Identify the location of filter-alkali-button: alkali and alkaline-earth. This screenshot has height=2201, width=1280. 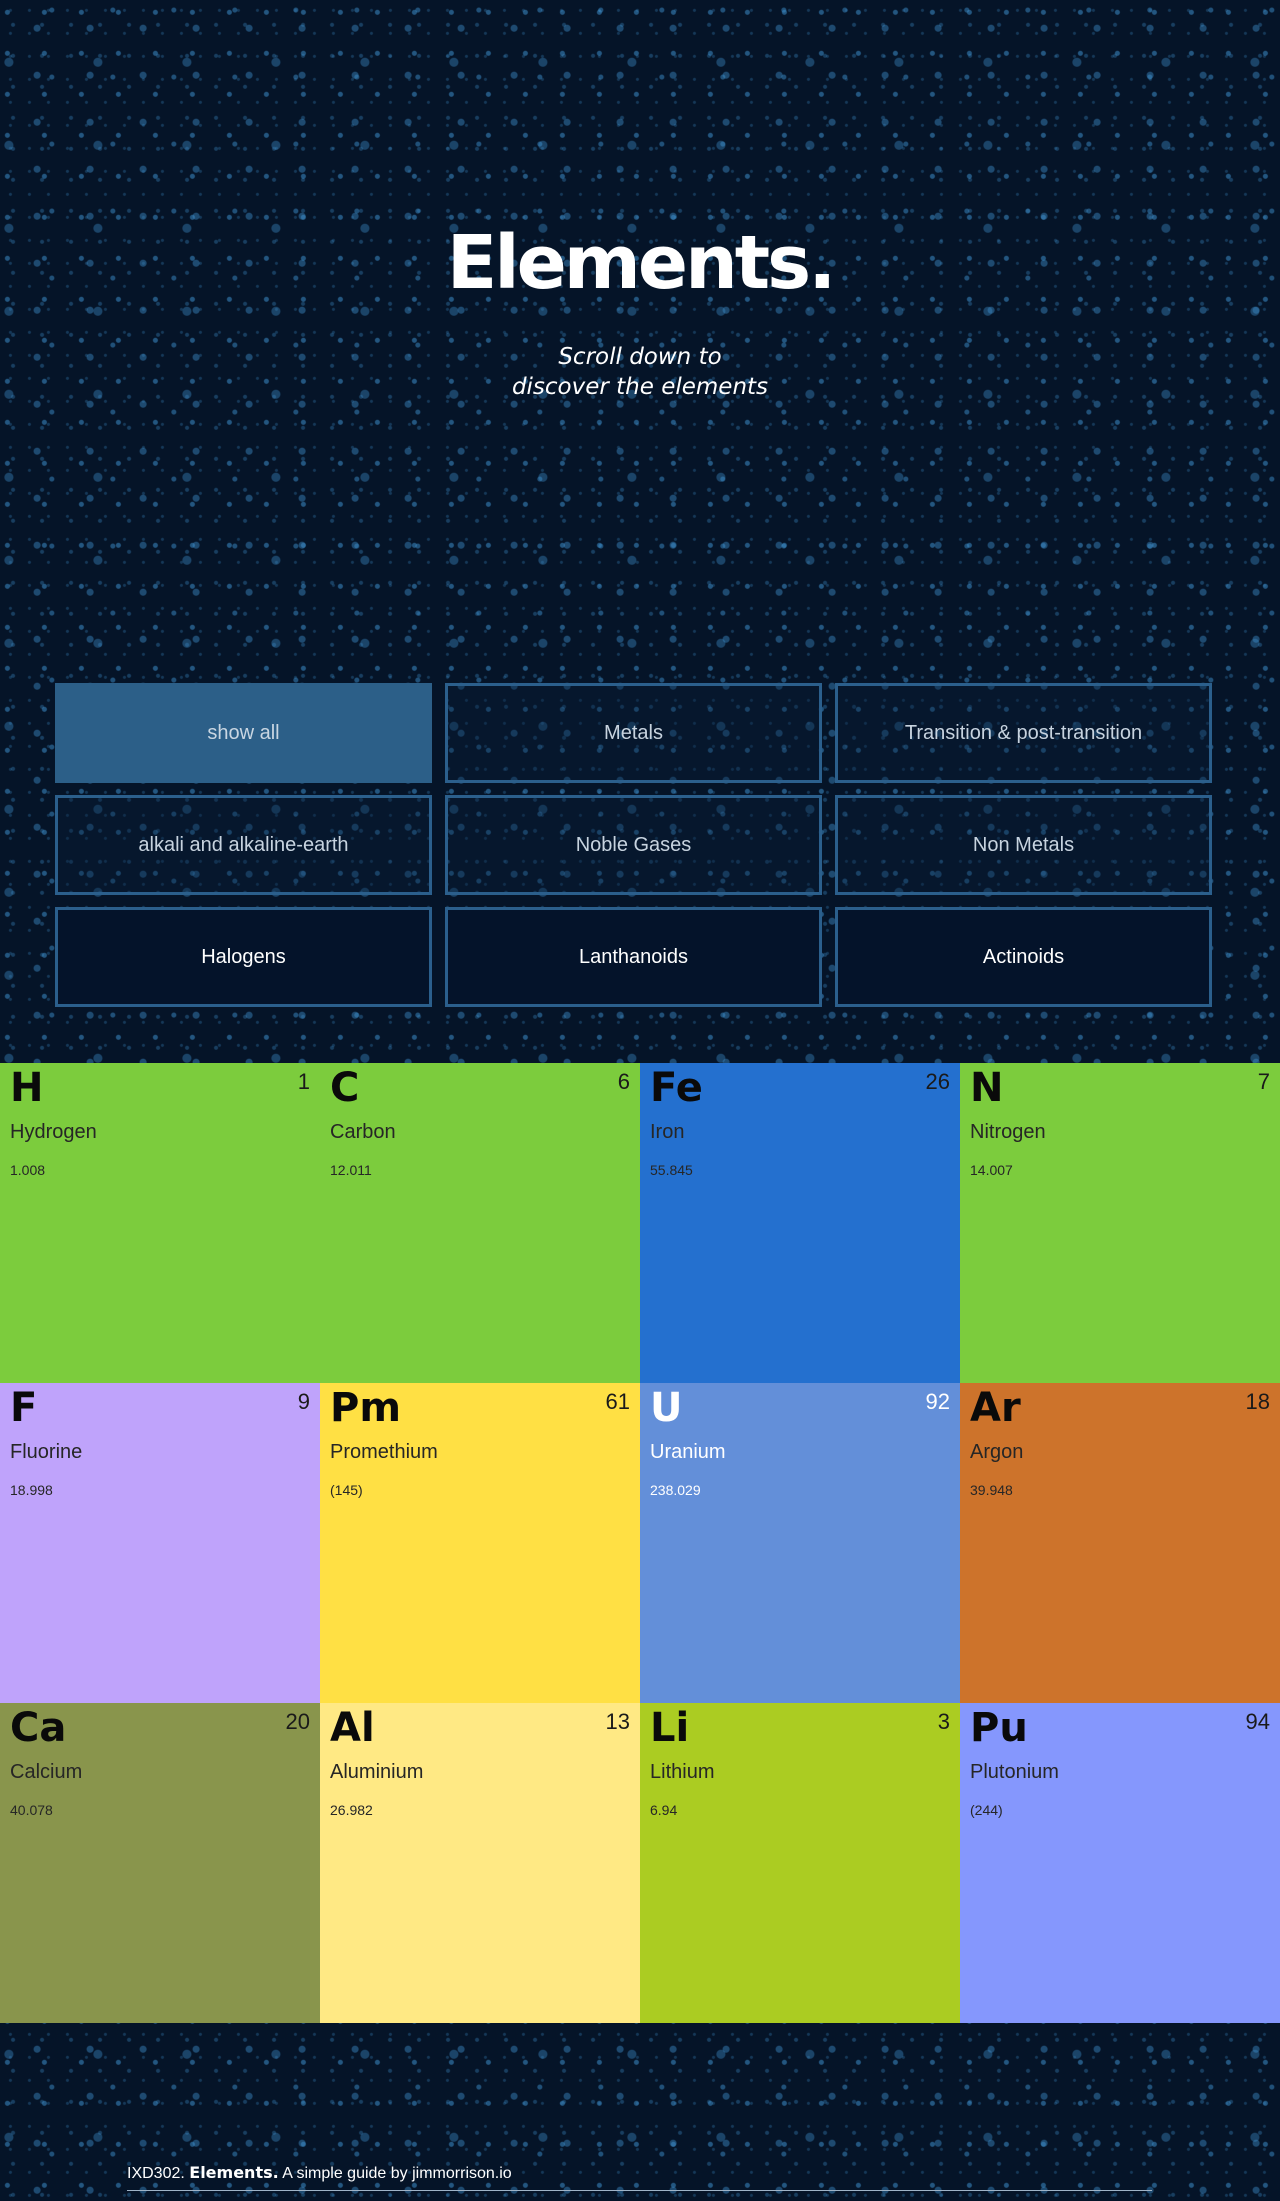
(243, 845).